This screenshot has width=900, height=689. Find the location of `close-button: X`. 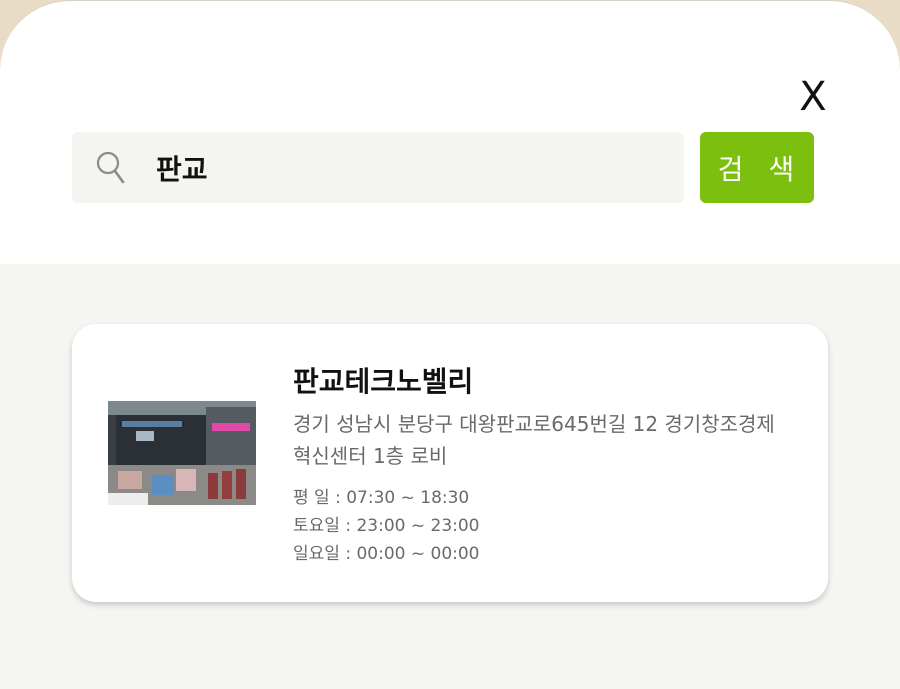

close-button: X is located at coordinates (813, 97).